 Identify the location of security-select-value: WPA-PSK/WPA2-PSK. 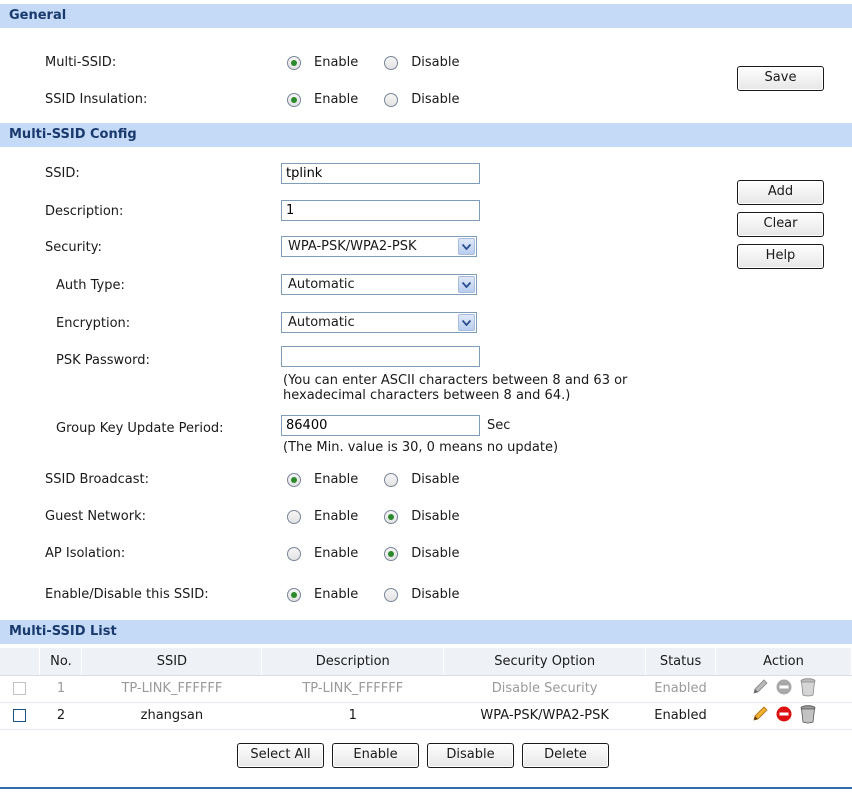
(352, 246).